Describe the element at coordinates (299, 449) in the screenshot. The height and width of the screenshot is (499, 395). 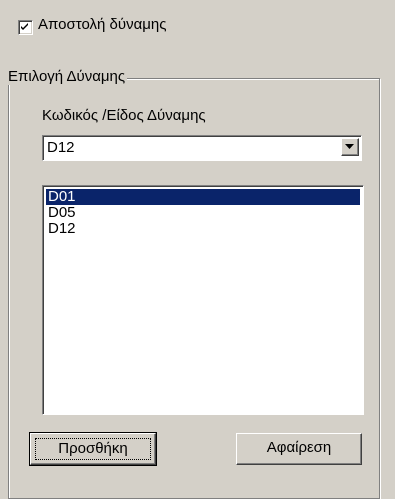
I see `remove-button: Αφαίρεση` at that location.